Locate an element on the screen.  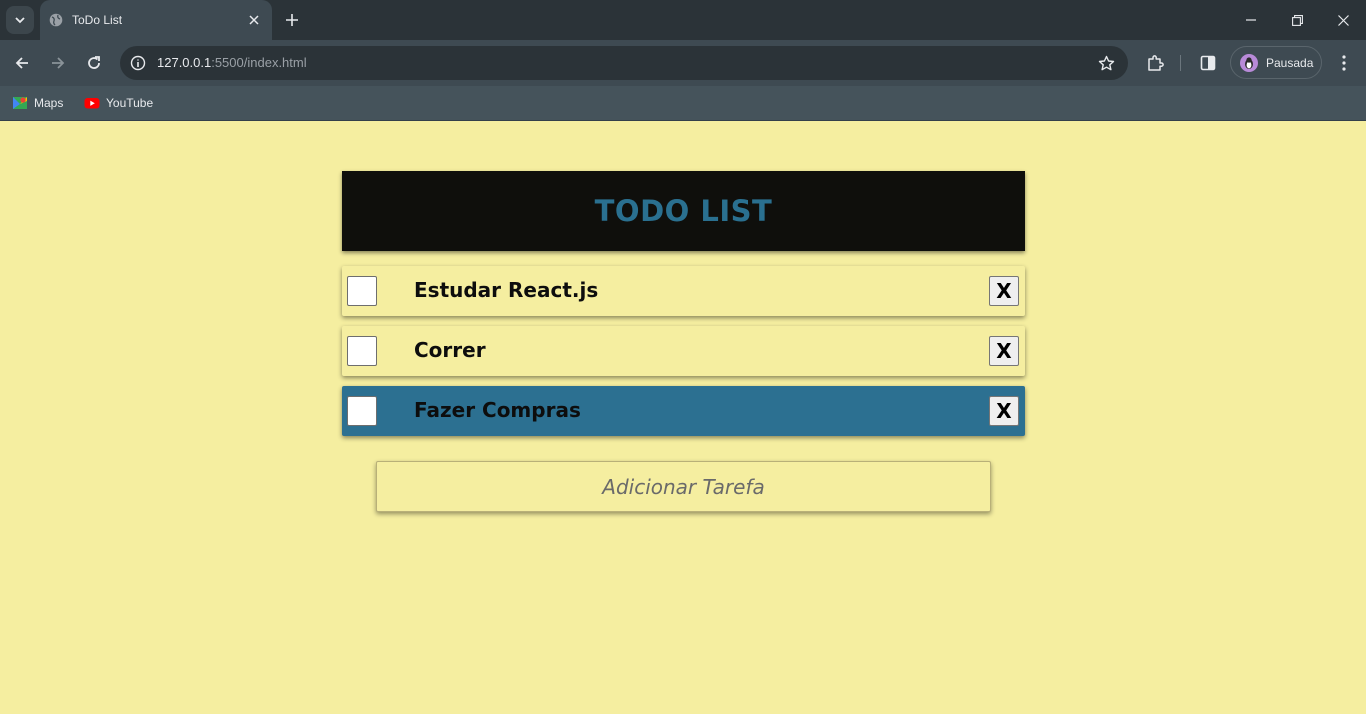
minimize-icon is located at coordinates (1251, 20).